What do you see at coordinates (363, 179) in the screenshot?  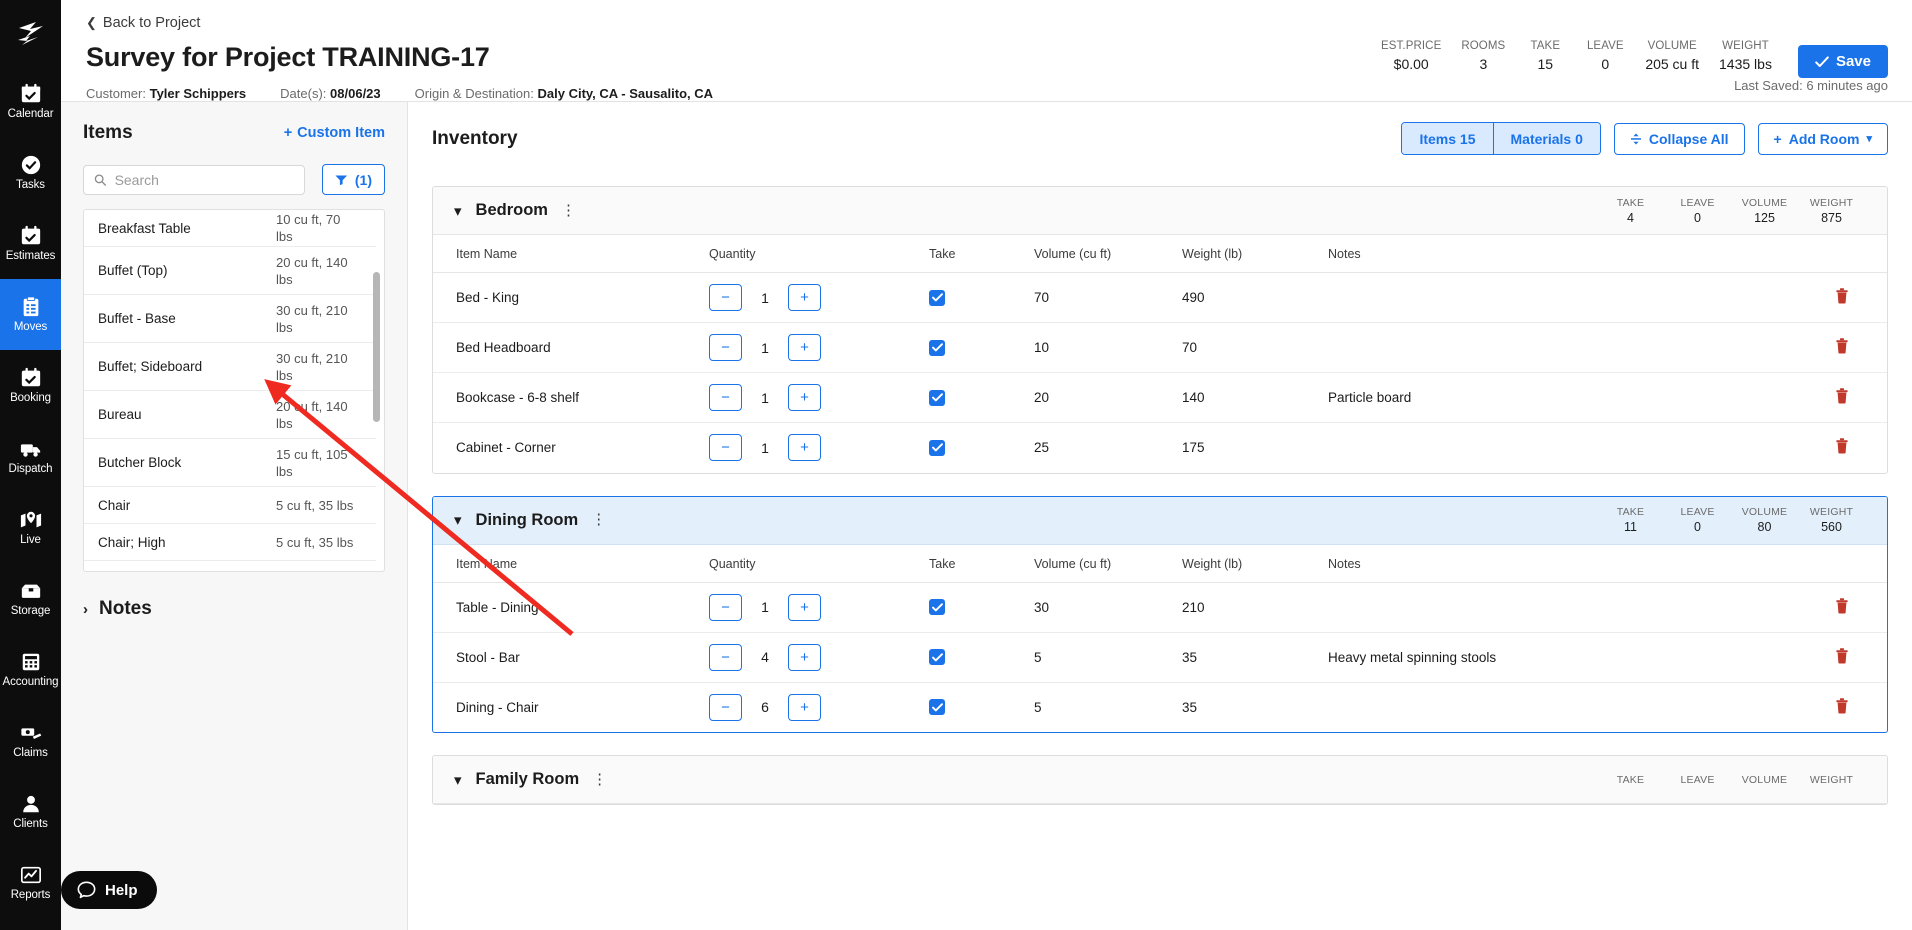 I see `filter-count-label: (1)` at bounding box center [363, 179].